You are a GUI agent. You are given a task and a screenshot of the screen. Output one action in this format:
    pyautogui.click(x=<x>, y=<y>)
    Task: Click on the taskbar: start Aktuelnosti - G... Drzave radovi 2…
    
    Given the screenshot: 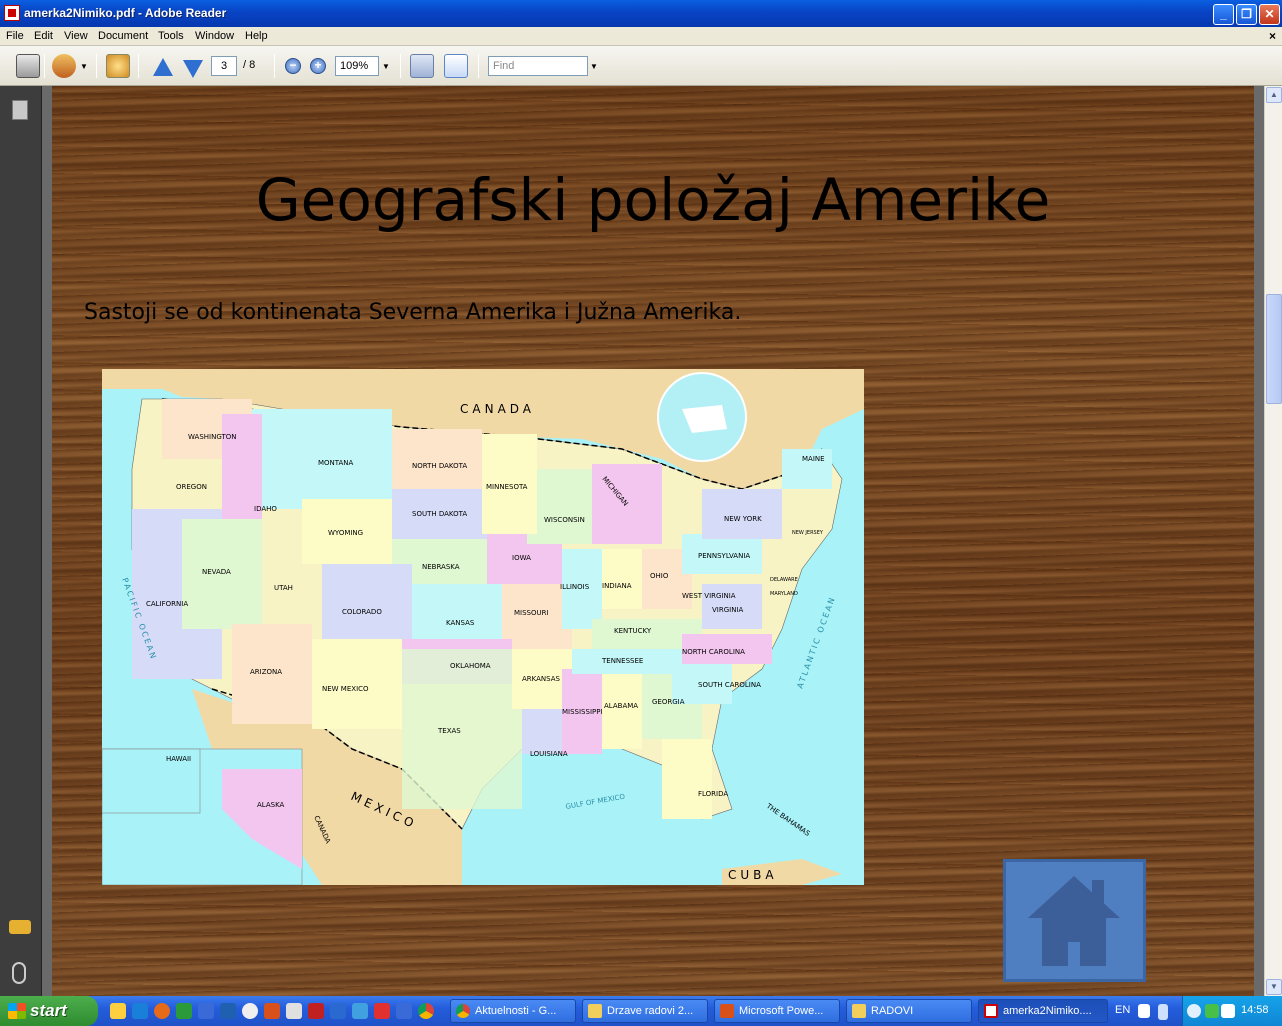 What is the action you would take?
    pyautogui.click(x=641, y=1011)
    